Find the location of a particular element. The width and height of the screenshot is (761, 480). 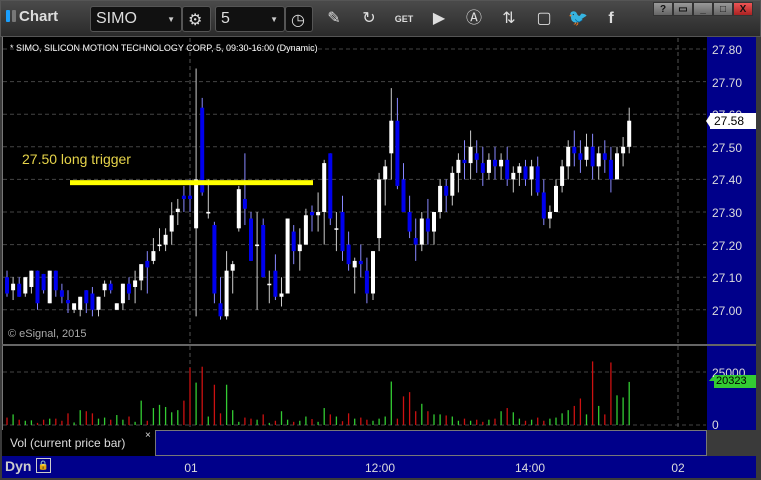

current-volume-label: 20323 is located at coordinates (735, 381).